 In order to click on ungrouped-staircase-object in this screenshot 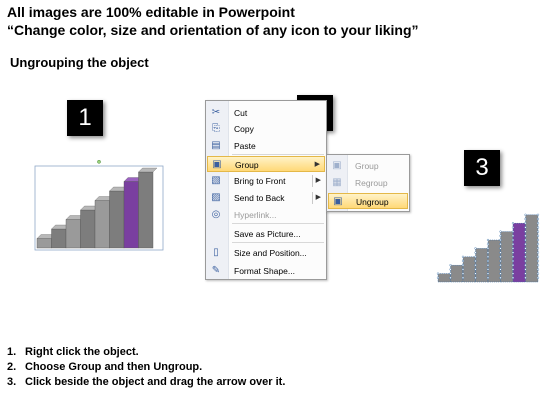, I will do `click(492, 245)`.